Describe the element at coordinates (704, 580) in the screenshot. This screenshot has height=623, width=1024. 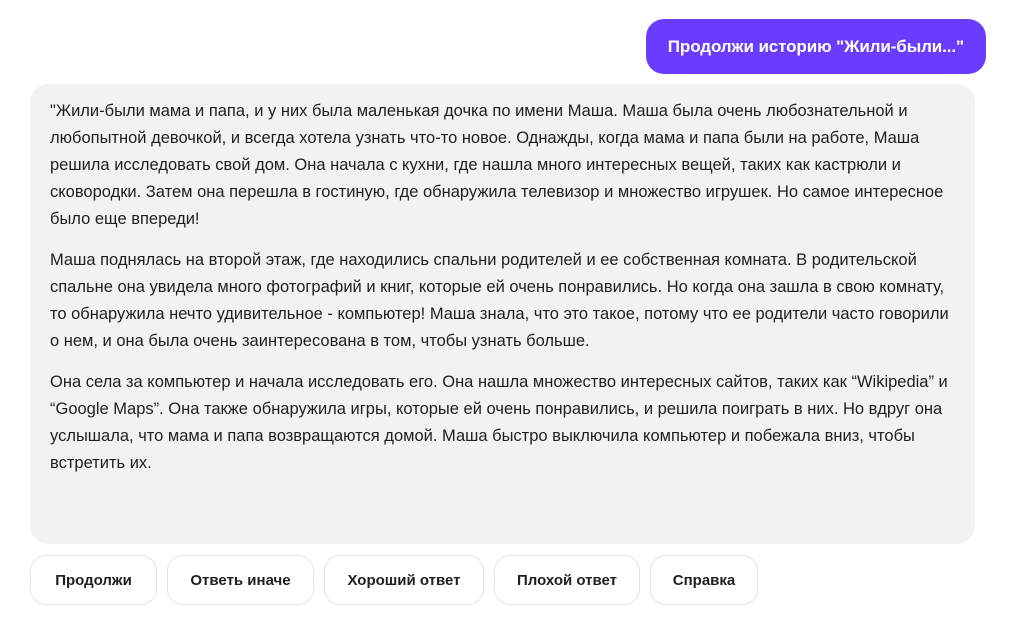
I see `help-button: Справка` at that location.